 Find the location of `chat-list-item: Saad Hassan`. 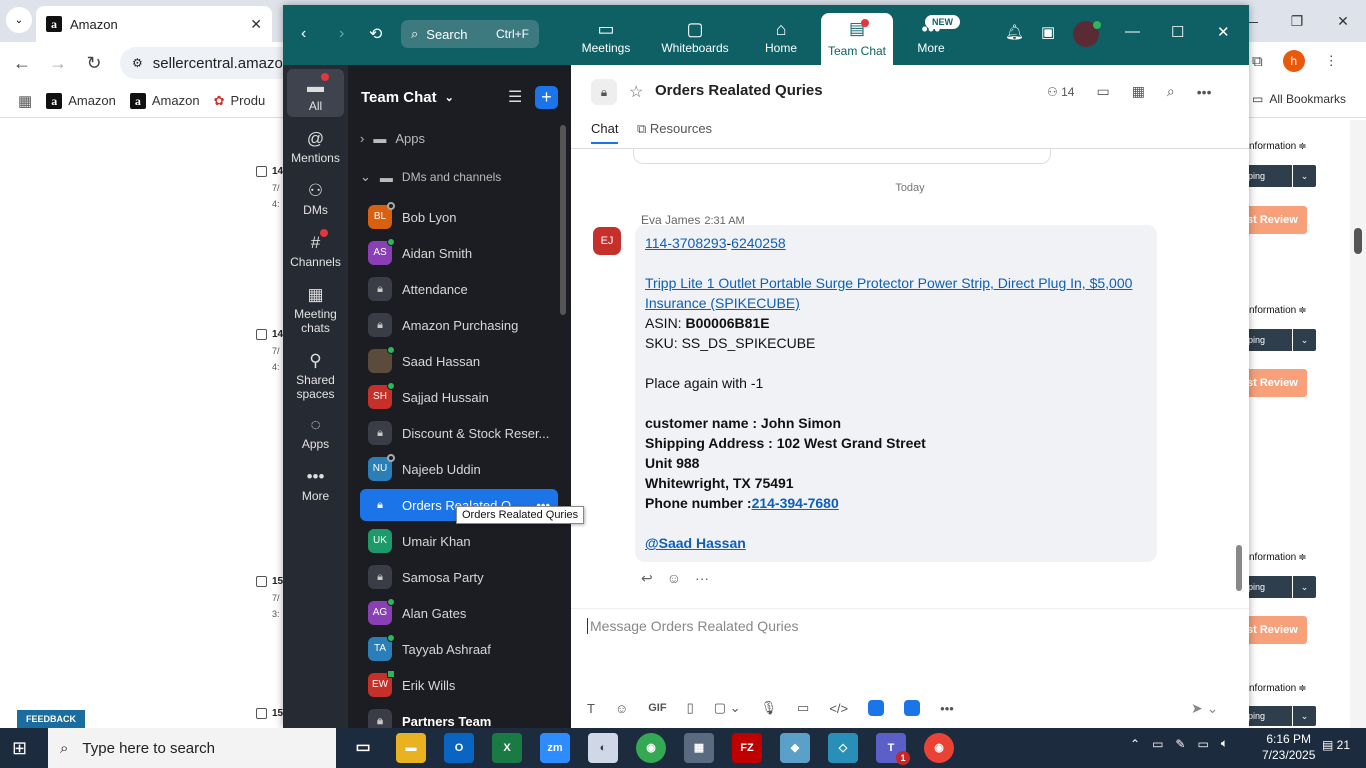

chat-list-item: Saad Hassan is located at coordinates (459, 361).